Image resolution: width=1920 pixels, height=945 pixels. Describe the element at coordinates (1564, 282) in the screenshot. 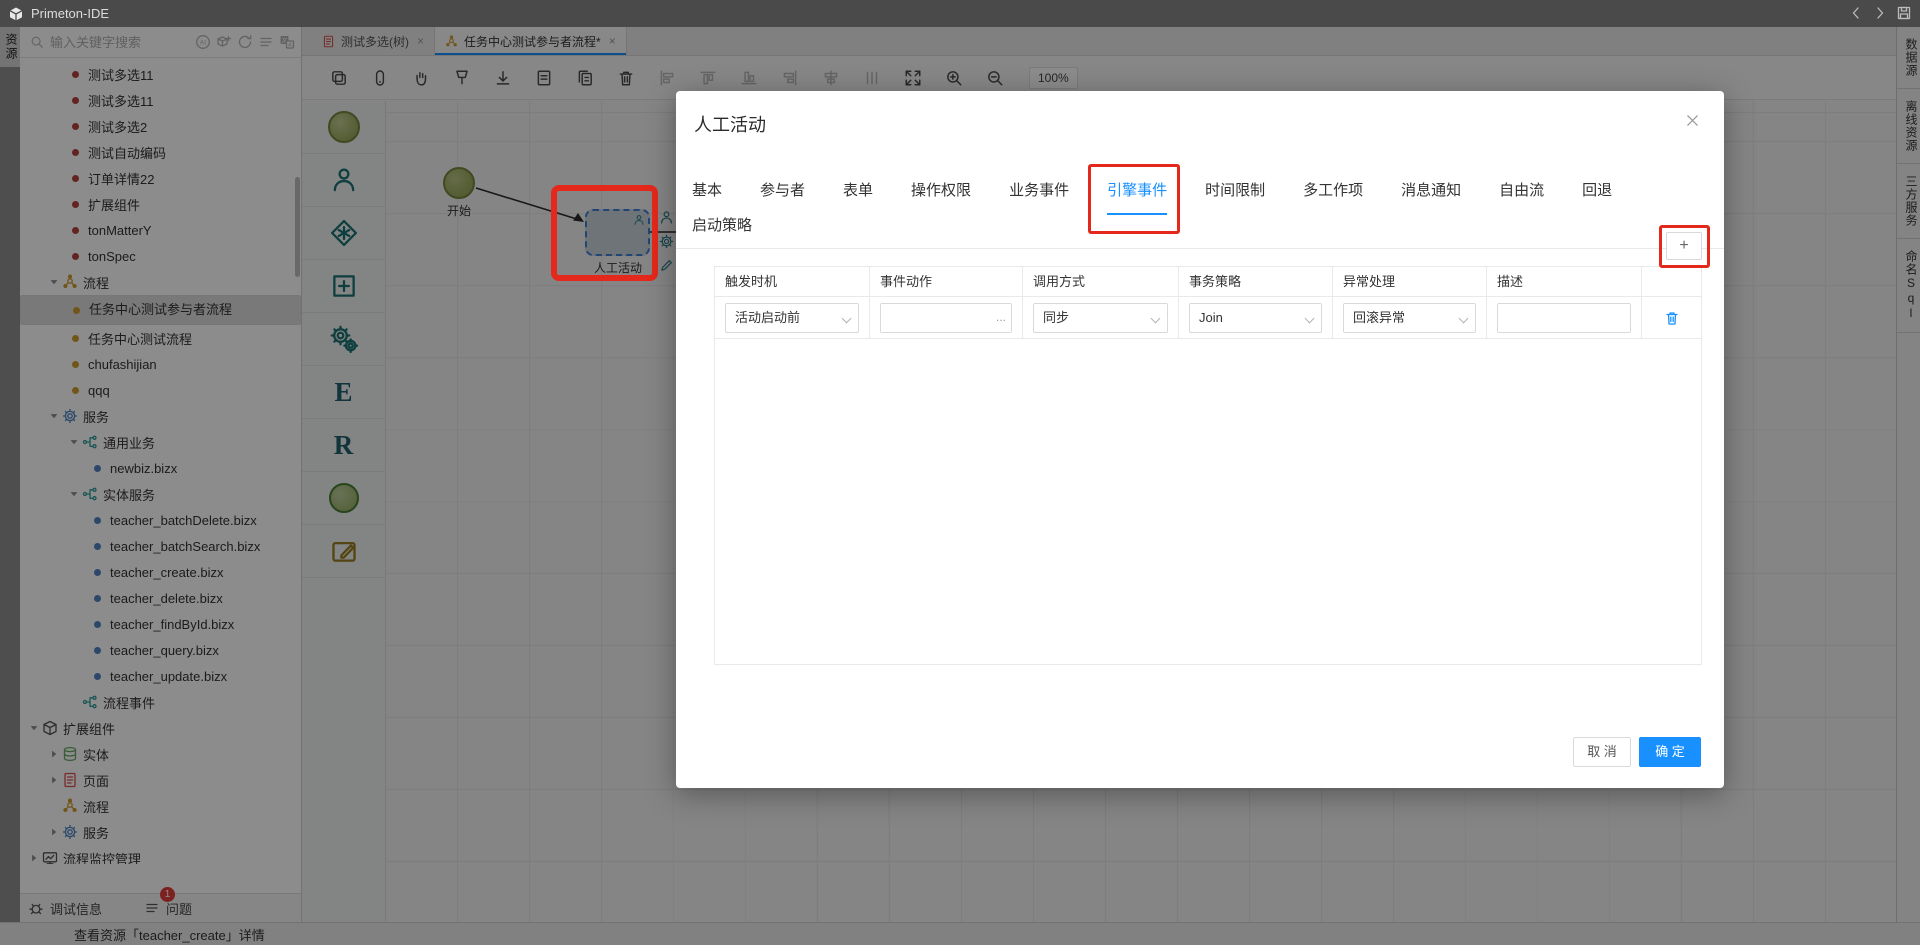

I see `col-description: 描述` at that location.